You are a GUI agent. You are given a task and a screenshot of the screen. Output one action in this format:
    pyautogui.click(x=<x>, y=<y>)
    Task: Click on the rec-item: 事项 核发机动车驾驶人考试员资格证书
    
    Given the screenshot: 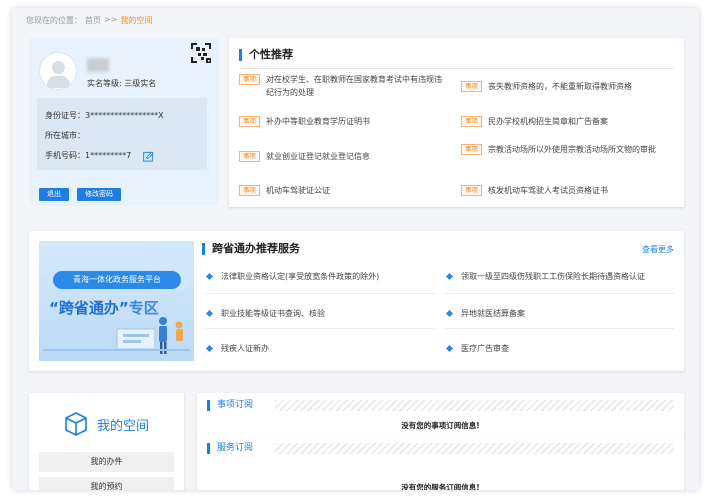 What is the action you would take?
    pyautogui.click(x=563, y=190)
    